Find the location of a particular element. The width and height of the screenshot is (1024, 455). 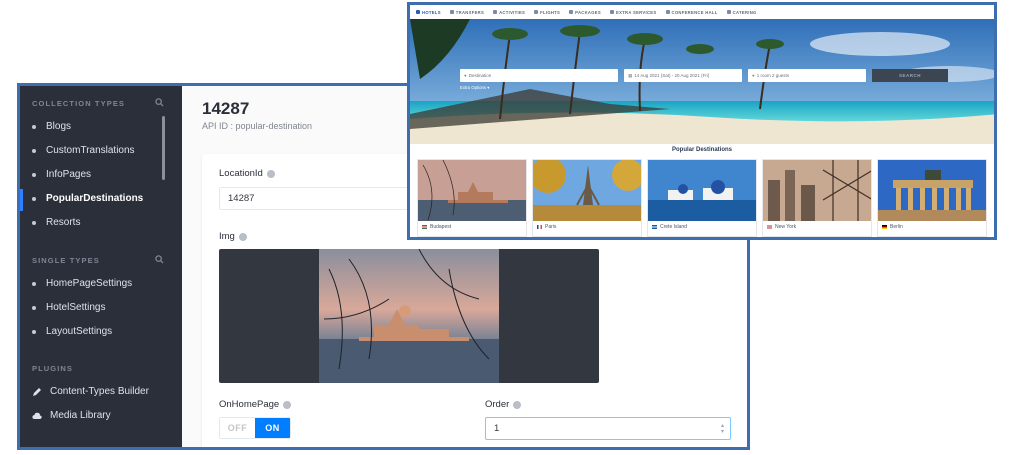

sidebar-item-label: Content-Types Builder is located at coordinates (99, 391).